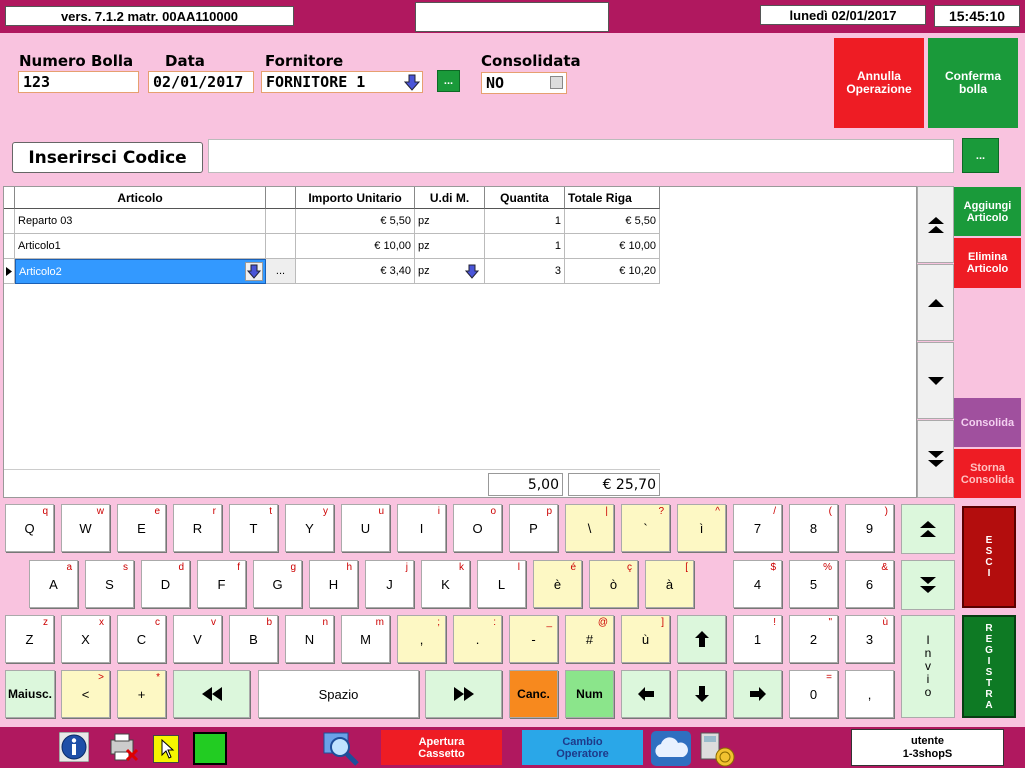 This screenshot has height=768, width=1025. I want to click on key-3-0: Zz, so click(29, 639).